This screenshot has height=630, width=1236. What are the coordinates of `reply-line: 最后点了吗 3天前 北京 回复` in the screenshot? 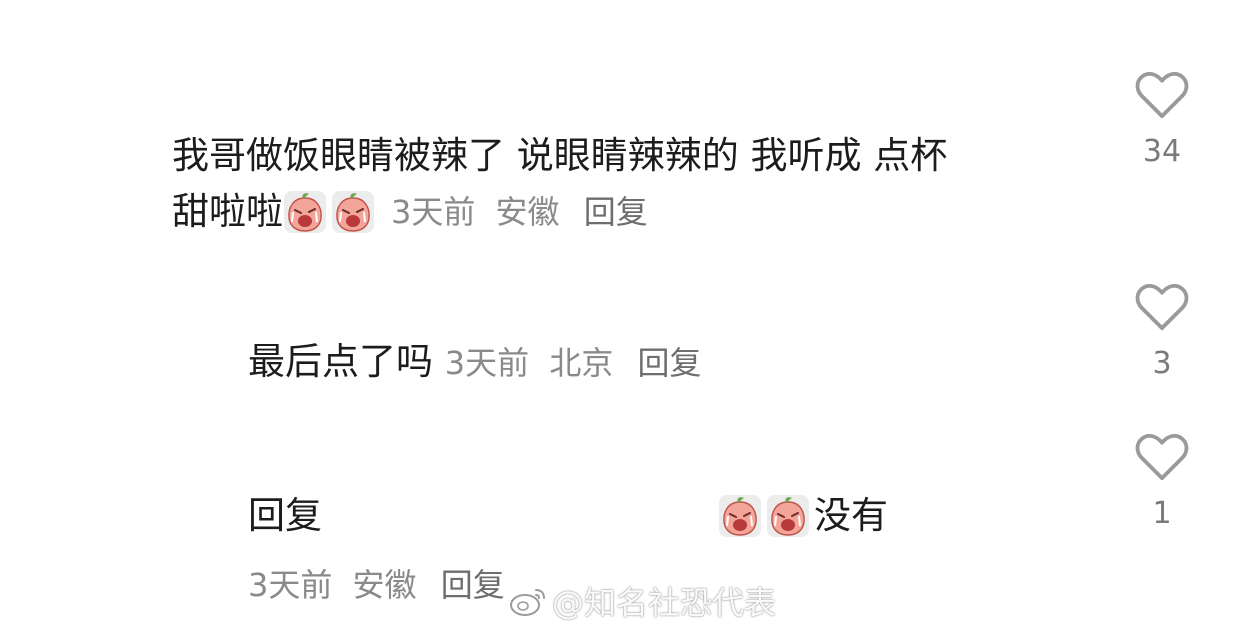 It's located at (475, 362).